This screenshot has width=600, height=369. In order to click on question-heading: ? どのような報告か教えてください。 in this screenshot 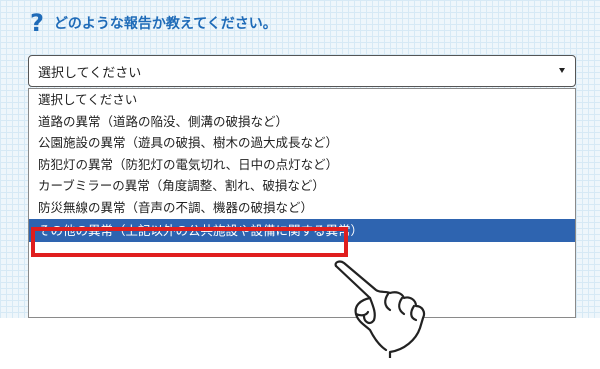, I will do `click(153, 23)`.